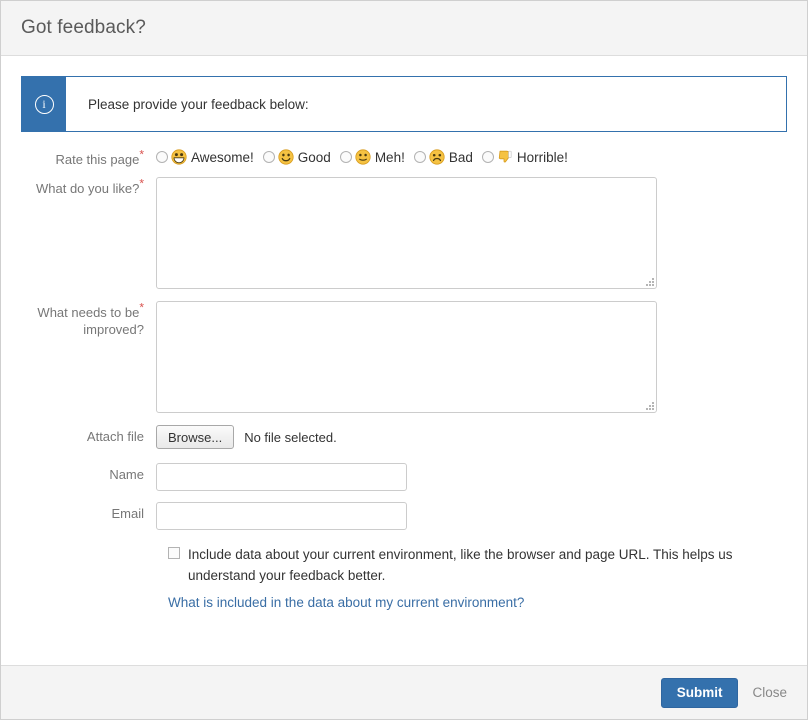 The width and height of the screenshot is (810, 722). Describe the element at coordinates (372, 157) in the screenshot. I see `rating-option-meh: Meh!` at that location.